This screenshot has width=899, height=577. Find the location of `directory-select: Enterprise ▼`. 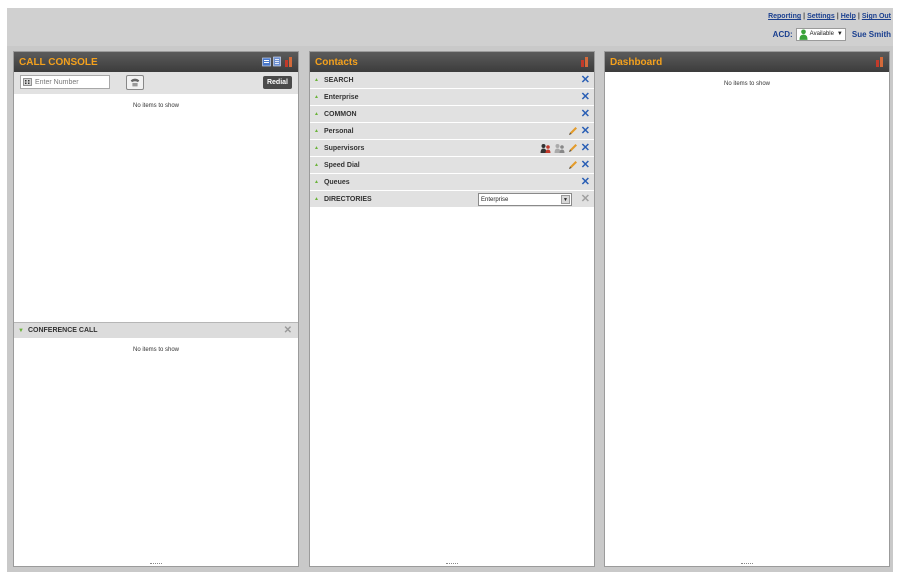

directory-select: Enterprise ▼ is located at coordinates (525, 199).